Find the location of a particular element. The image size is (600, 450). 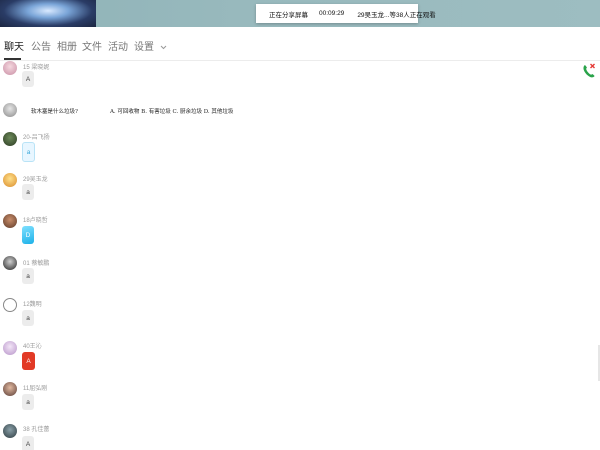

sender-name: 40王沁 is located at coordinates (32, 347).